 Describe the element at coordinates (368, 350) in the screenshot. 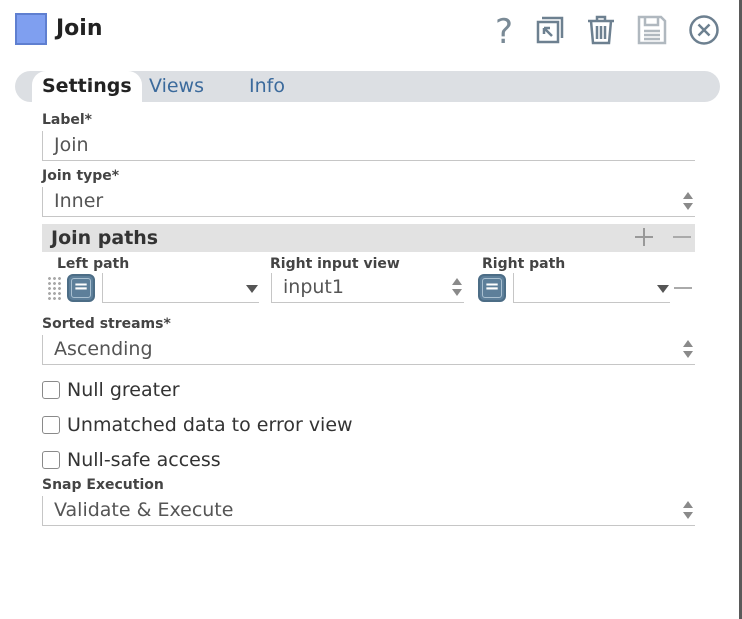

I see `sorted-streams-select: Ascending` at that location.